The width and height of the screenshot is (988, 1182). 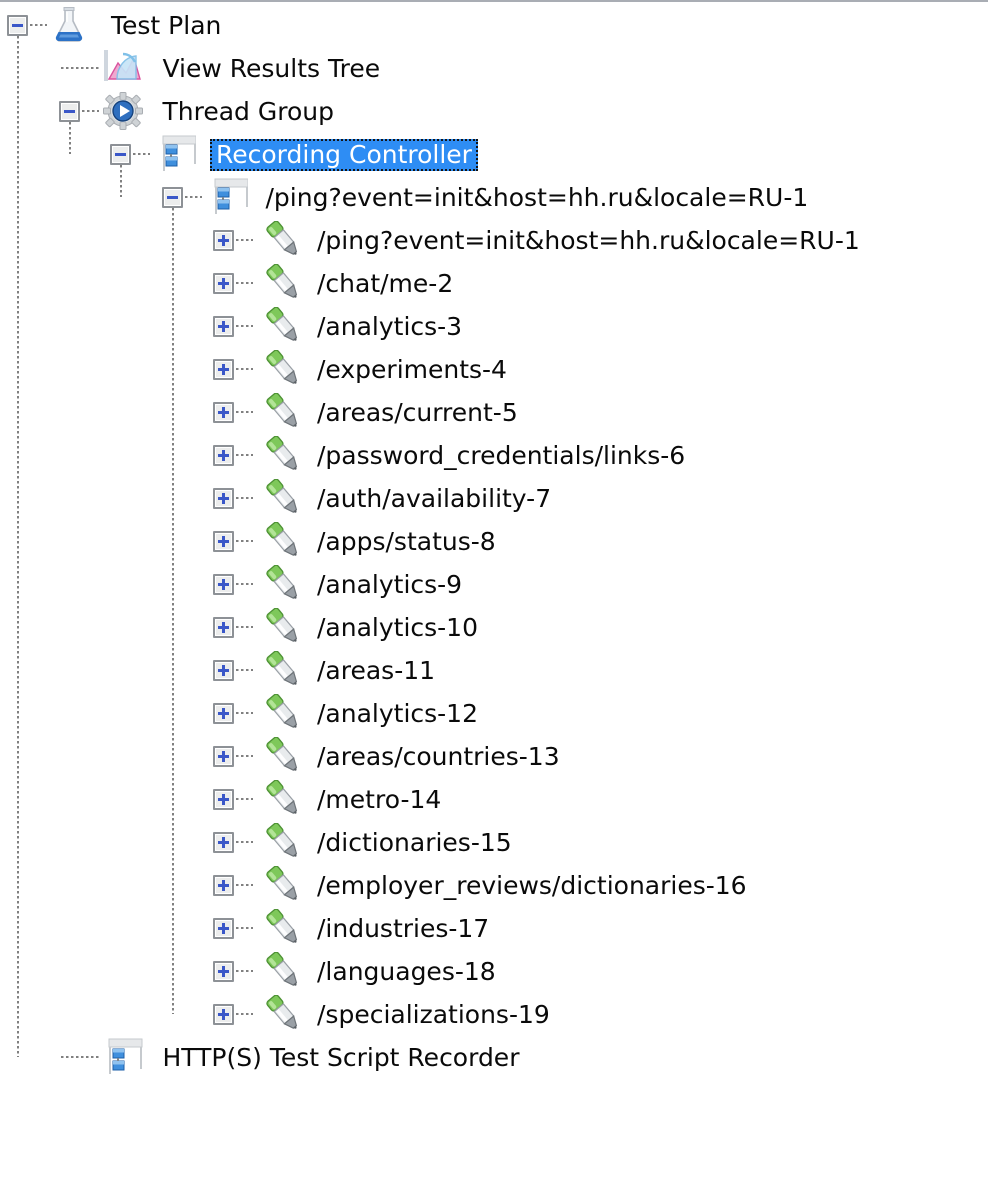 What do you see at coordinates (412, 370) in the screenshot?
I see `tree-node-label: /experiments-4` at bounding box center [412, 370].